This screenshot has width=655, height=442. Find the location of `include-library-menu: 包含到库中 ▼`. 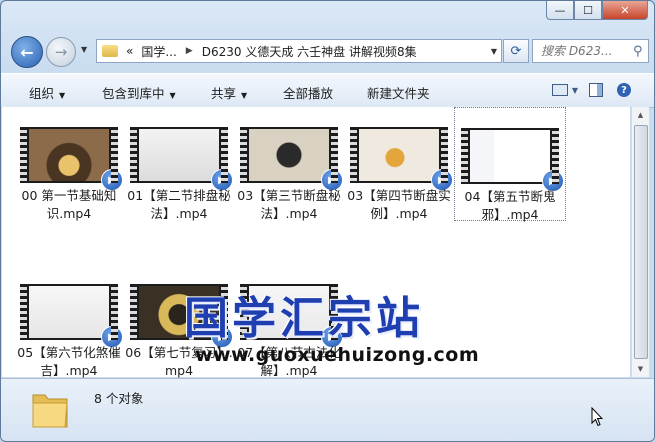

include-library-menu: 包含到库中 ▼ is located at coordinates (139, 92).